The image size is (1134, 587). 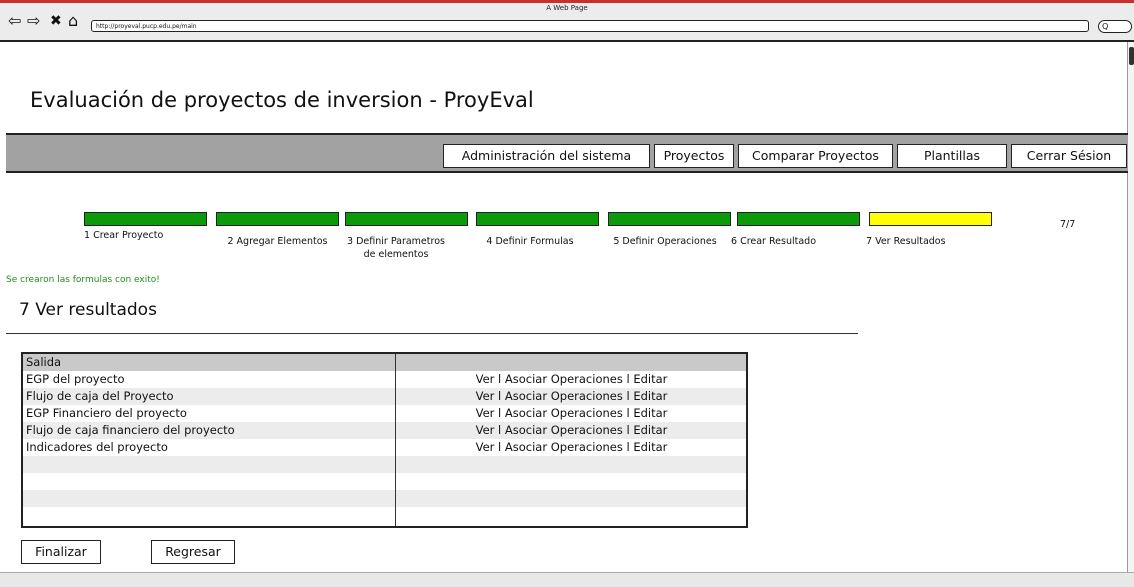 I want to click on step-5-bar, so click(x=669, y=219).